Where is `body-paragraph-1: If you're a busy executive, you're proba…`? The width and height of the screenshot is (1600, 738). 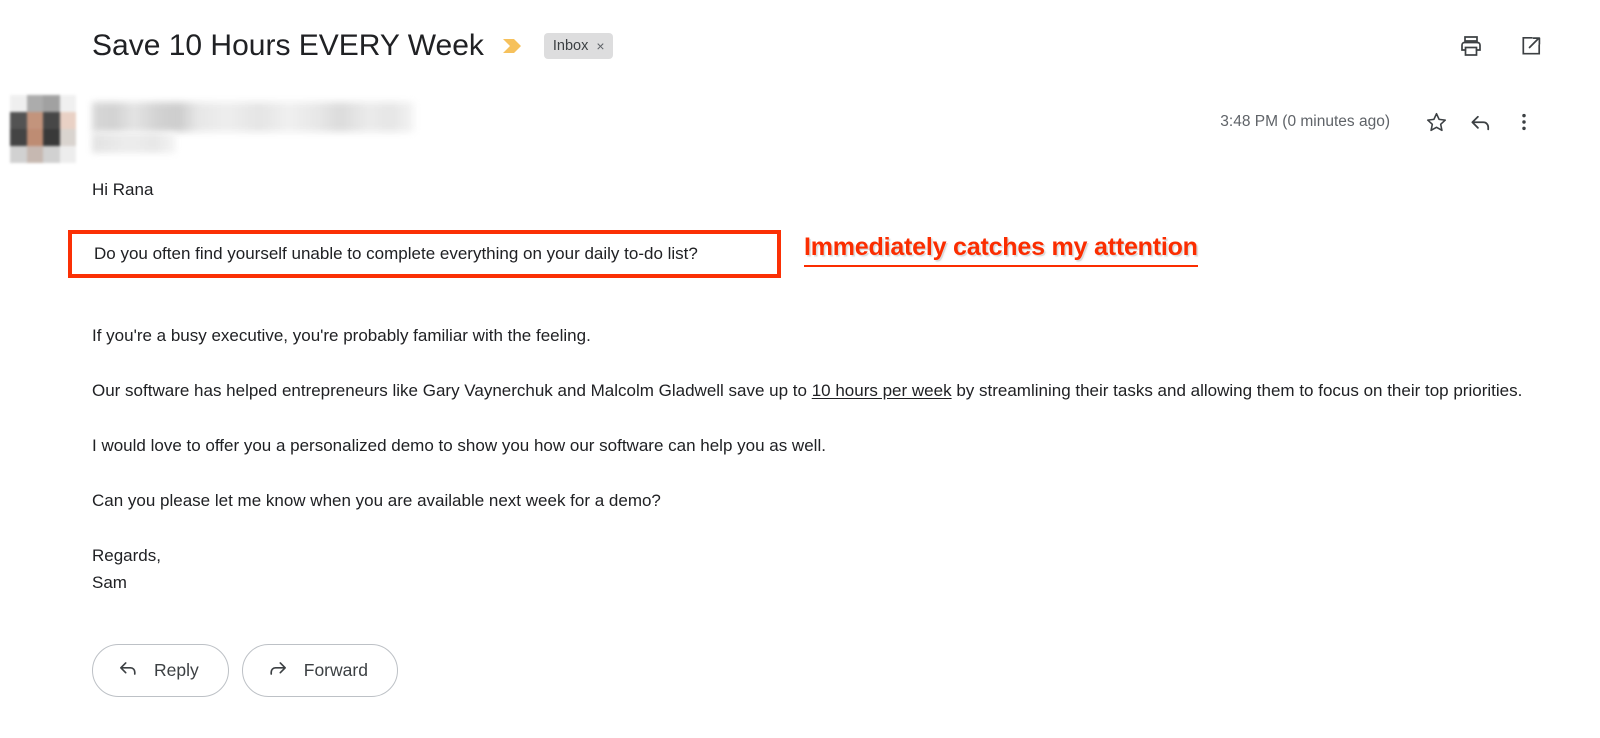 body-paragraph-1: If you're a busy executive, you're proba… is located at coordinates (341, 335).